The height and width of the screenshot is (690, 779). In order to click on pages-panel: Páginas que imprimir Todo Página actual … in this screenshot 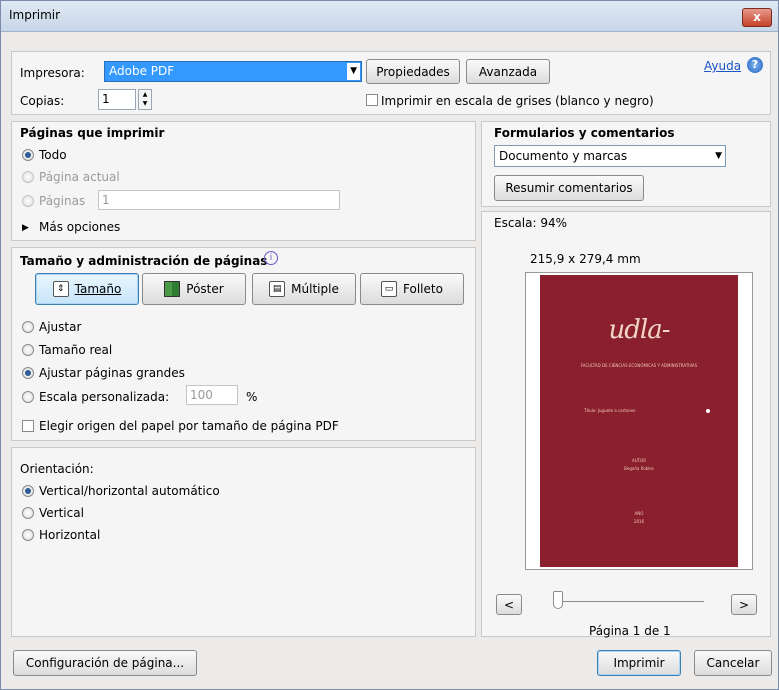, I will do `click(243, 181)`.